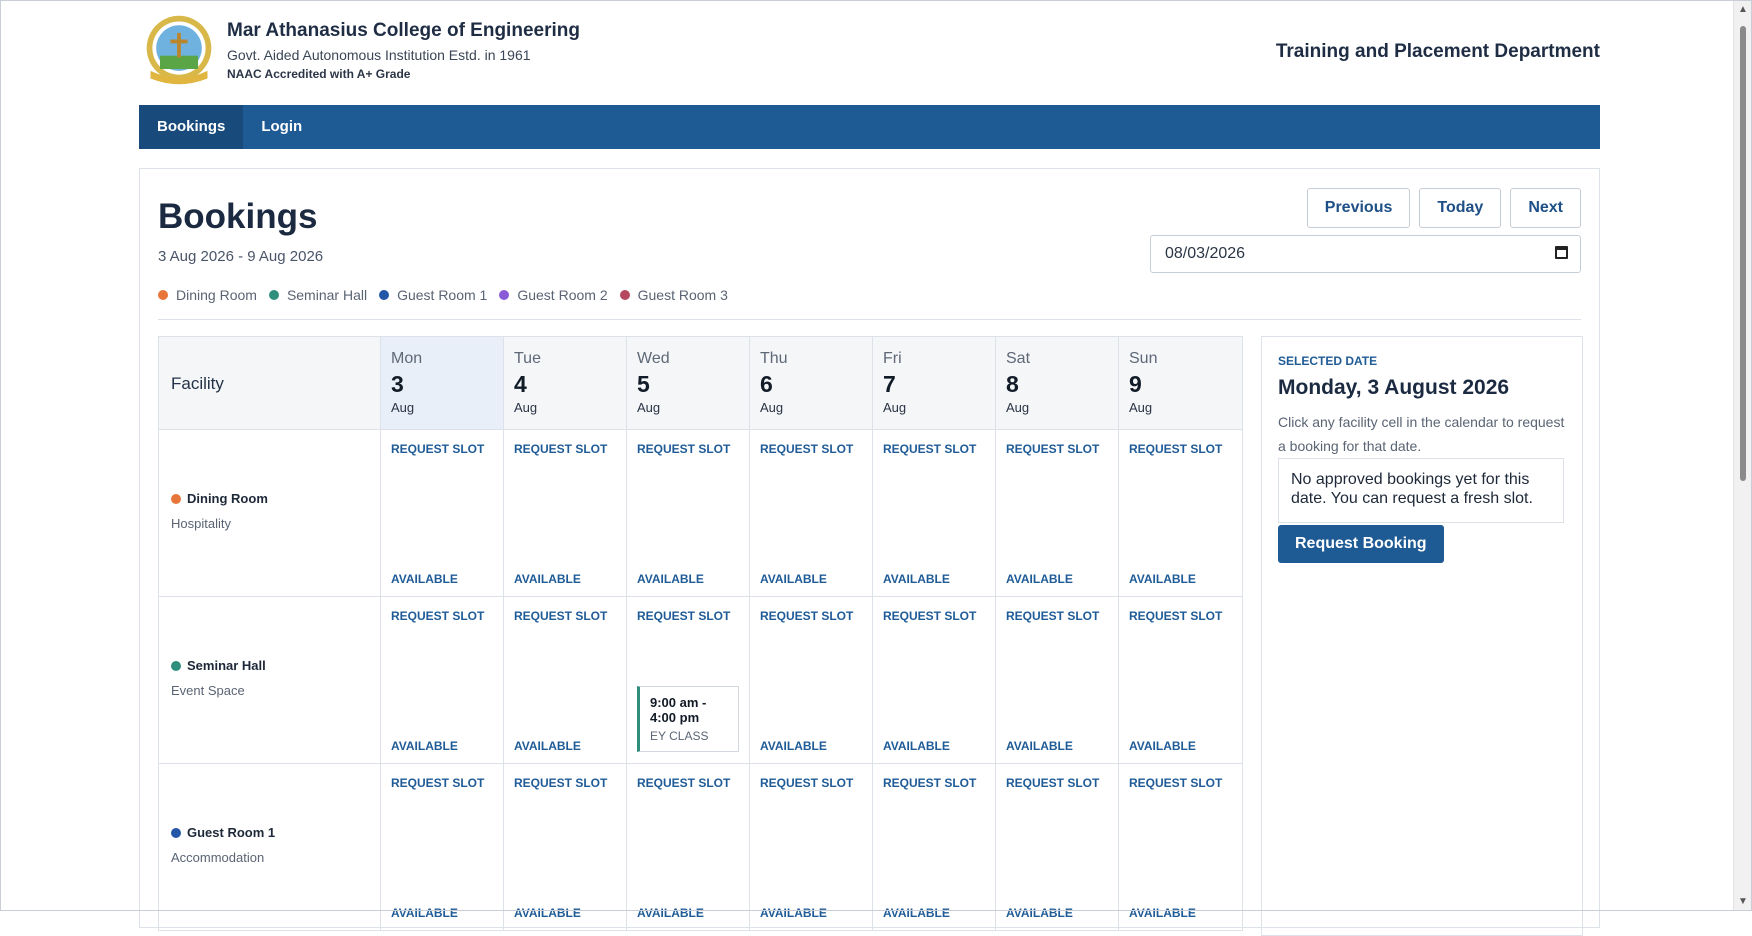 Image resolution: width=1752 pixels, height=936 pixels. Describe the element at coordinates (1460, 208) in the screenshot. I see `today-button: Today` at that location.